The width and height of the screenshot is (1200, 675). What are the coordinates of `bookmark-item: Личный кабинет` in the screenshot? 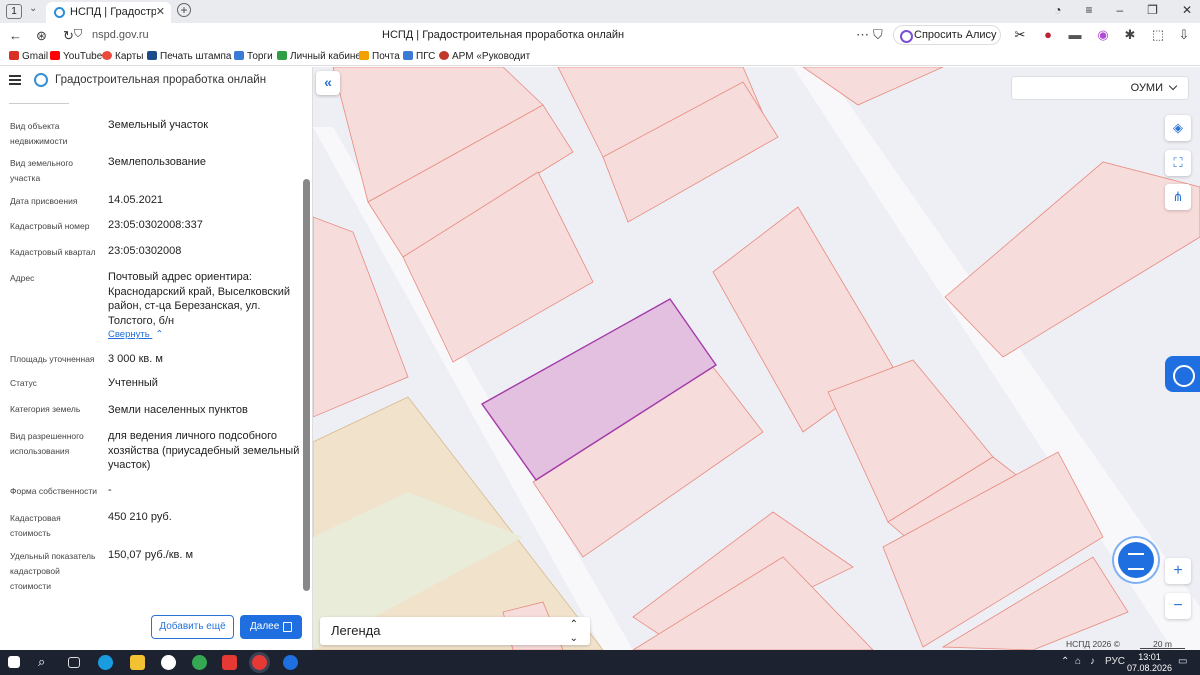 It's located at (321, 56).